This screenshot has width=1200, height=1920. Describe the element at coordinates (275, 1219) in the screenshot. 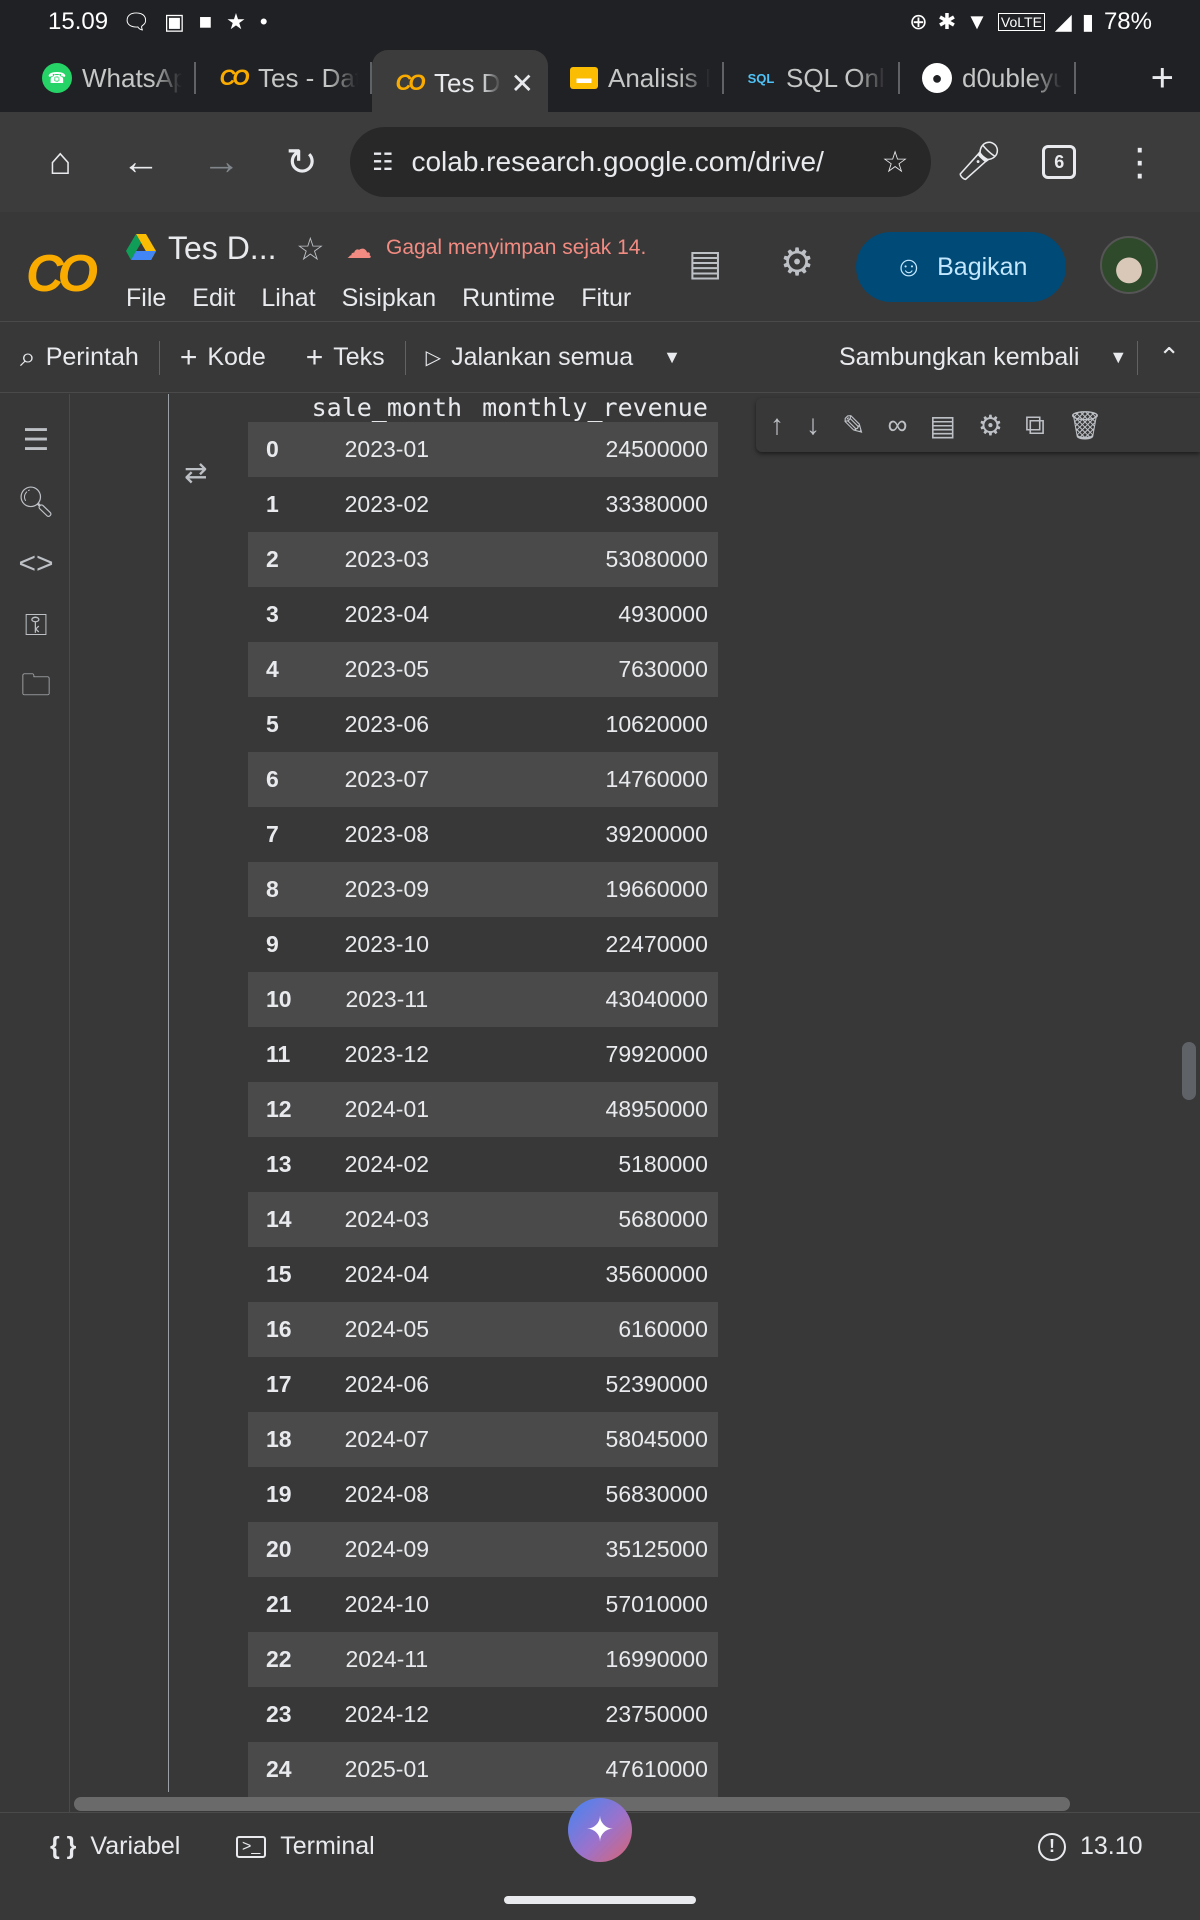

I see `row-index: 14` at that location.